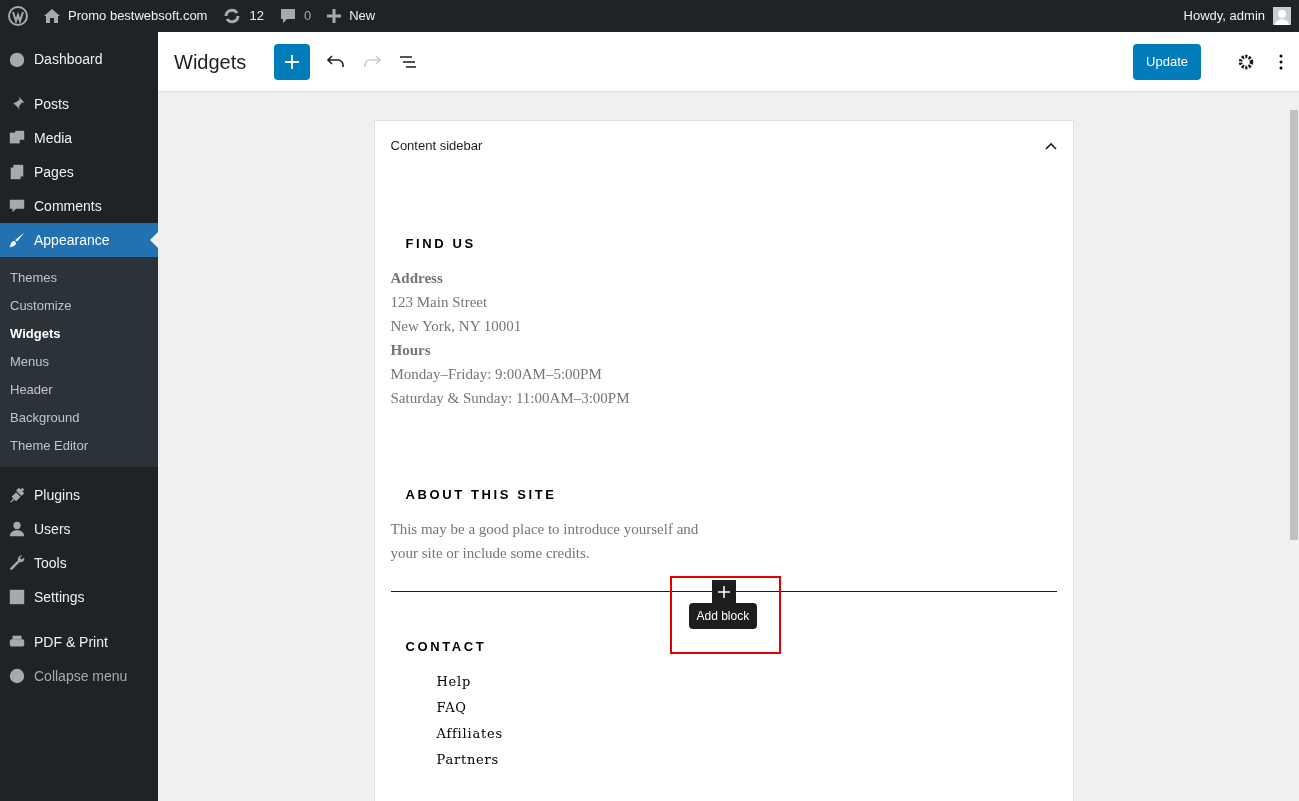 The image size is (1299, 801). Describe the element at coordinates (456, 326) in the screenshot. I see `widget-text: New York, NY 10001` at that location.